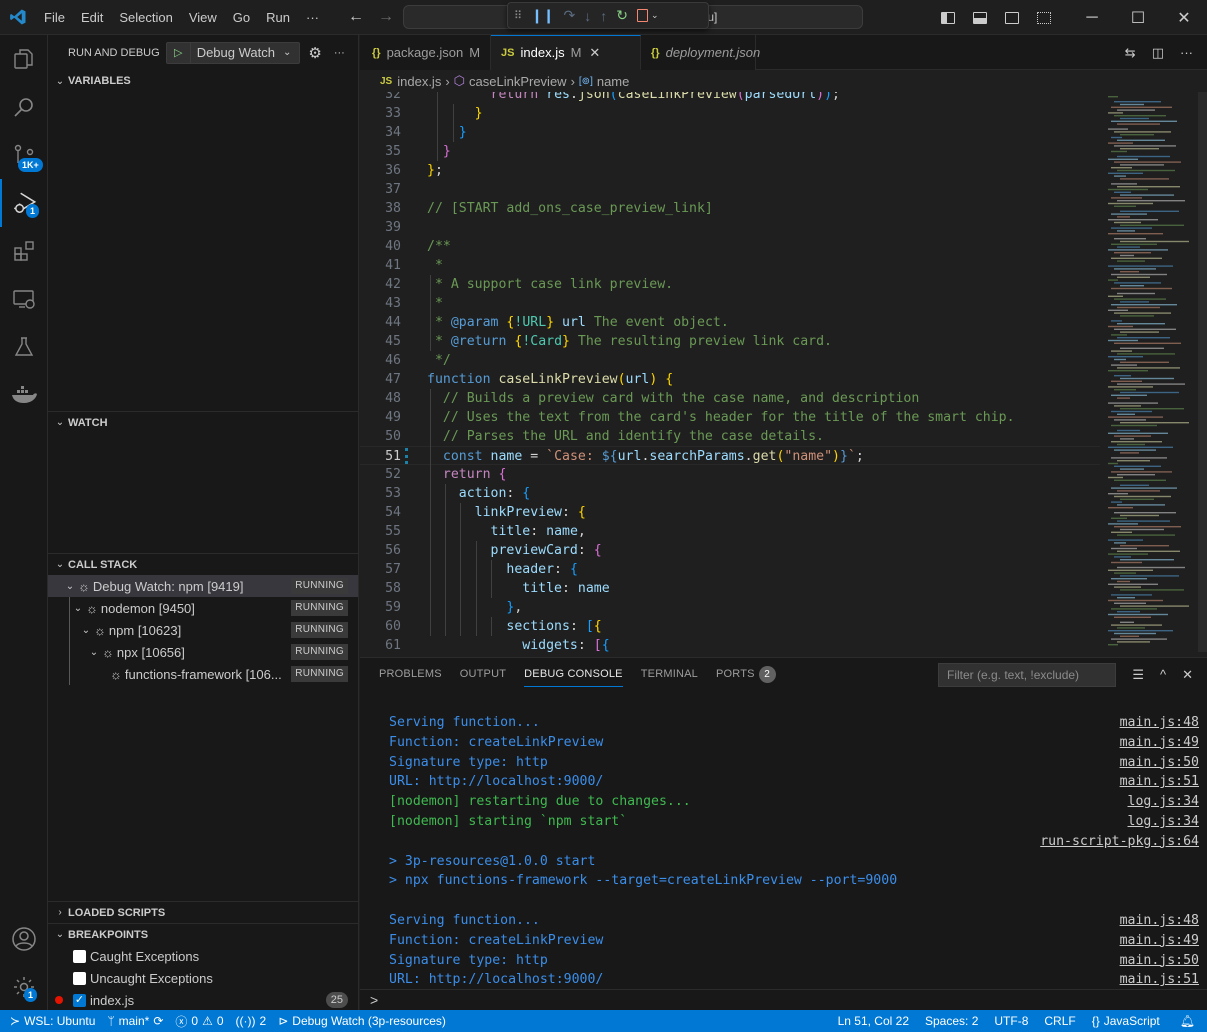  What do you see at coordinates (730, 626) in the screenshot?
I see `code-line: 60 sections: [{` at bounding box center [730, 626].